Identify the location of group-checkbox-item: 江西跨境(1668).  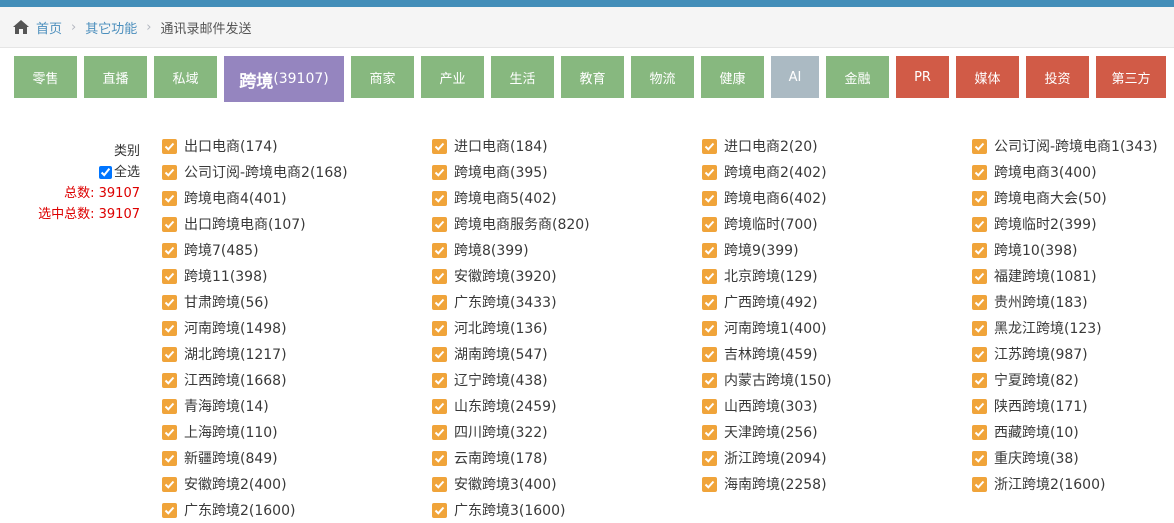
(297, 380).